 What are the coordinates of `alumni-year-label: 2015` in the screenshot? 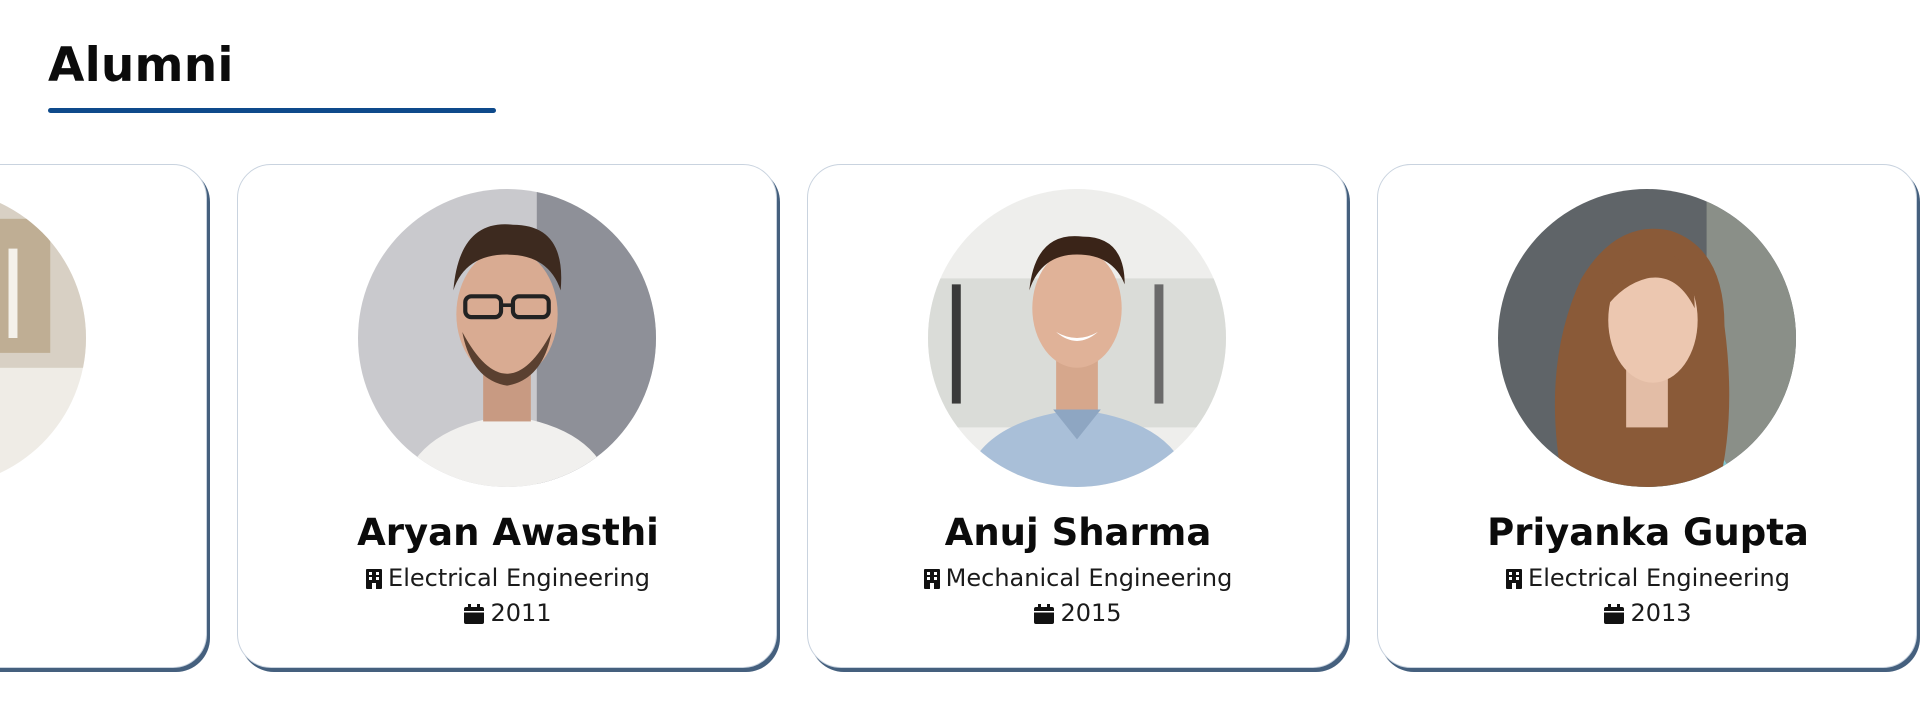 It's located at (1091, 613).